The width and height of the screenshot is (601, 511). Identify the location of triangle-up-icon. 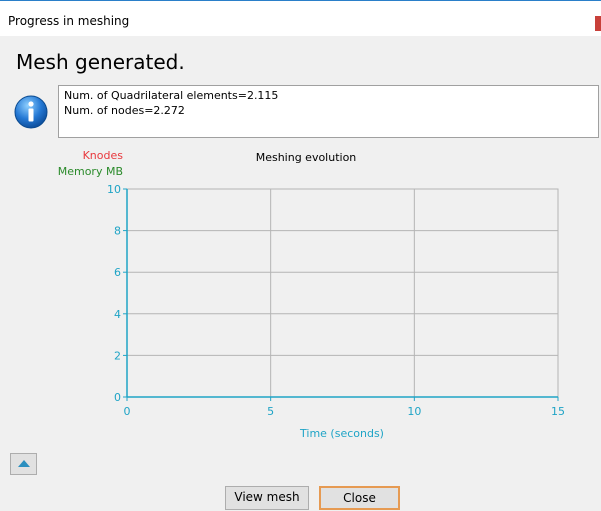
(24, 463).